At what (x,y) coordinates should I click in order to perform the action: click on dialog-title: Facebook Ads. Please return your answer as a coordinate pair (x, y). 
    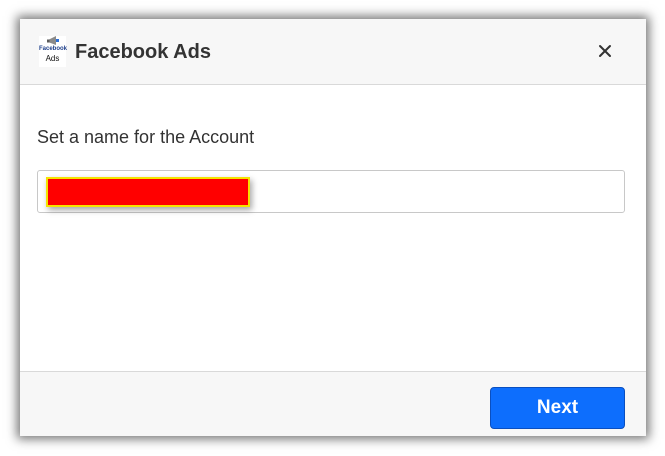
    Looking at the image, I should click on (143, 52).